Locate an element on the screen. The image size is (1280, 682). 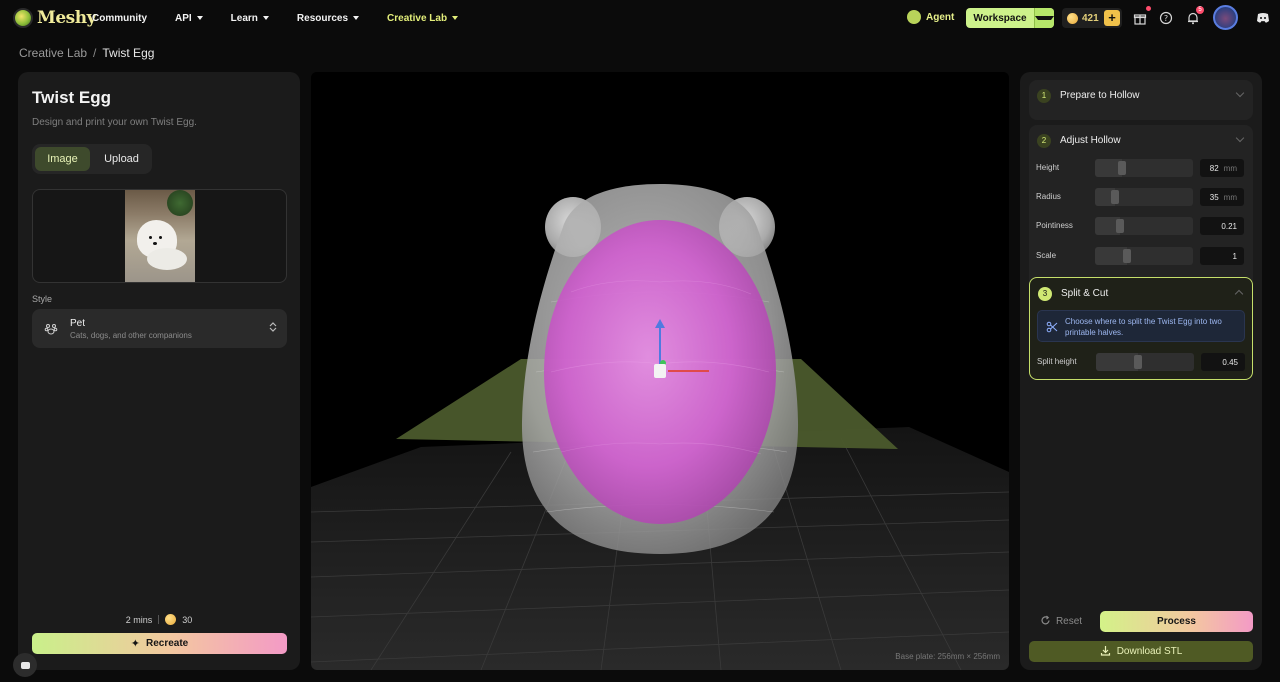
param-radius: Radius 35 mm is located at coordinates (1141, 197).